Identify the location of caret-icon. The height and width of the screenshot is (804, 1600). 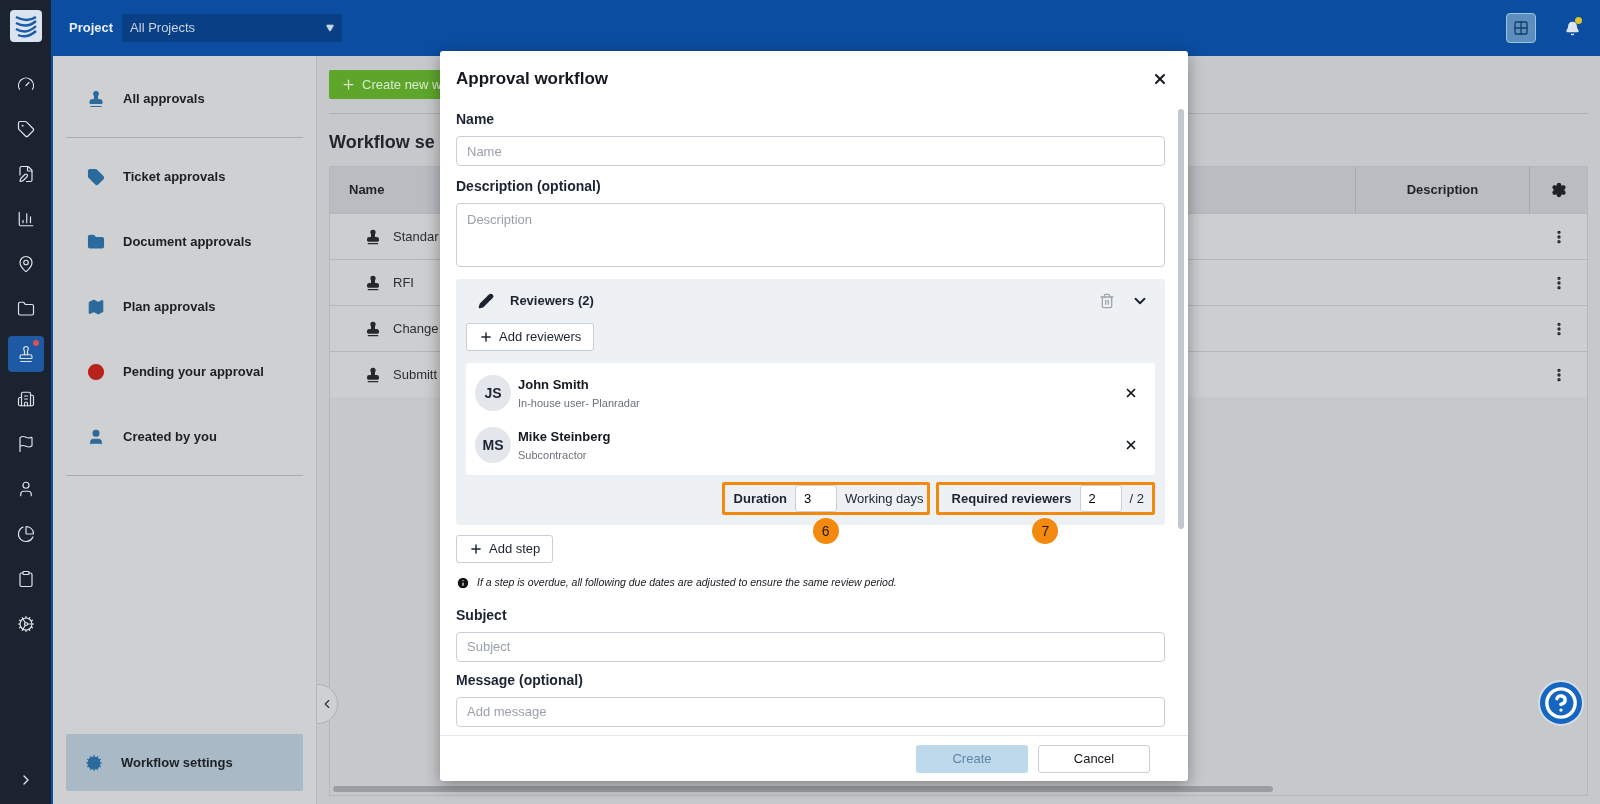
(330, 28).